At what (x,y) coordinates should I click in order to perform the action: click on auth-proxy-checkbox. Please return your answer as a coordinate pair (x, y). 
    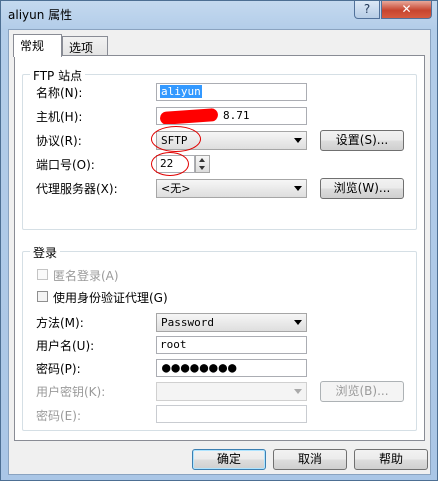
    Looking at the image, I should click on (42, 296).